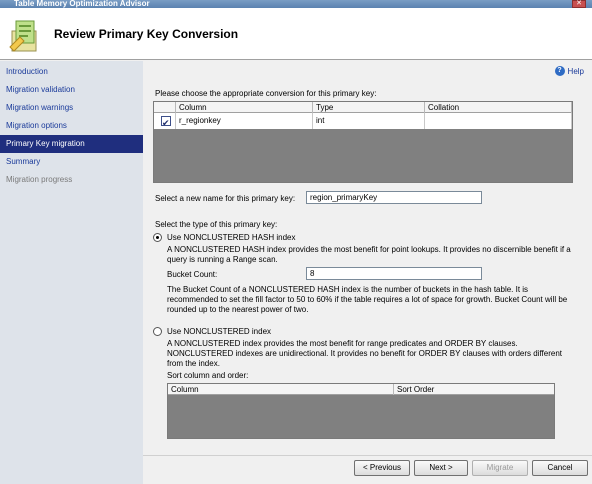  Describe the element at coordinates (208, 375) in the screenshot. I see `sort-column-label: Sort column and order:` at that location.